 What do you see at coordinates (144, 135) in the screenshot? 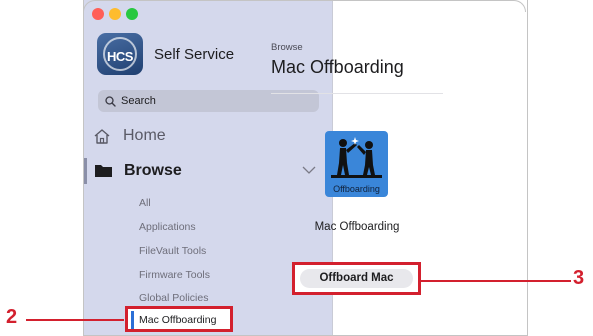
I see `sidebar-item-home-label: Home` at bounding box center [144, 135].